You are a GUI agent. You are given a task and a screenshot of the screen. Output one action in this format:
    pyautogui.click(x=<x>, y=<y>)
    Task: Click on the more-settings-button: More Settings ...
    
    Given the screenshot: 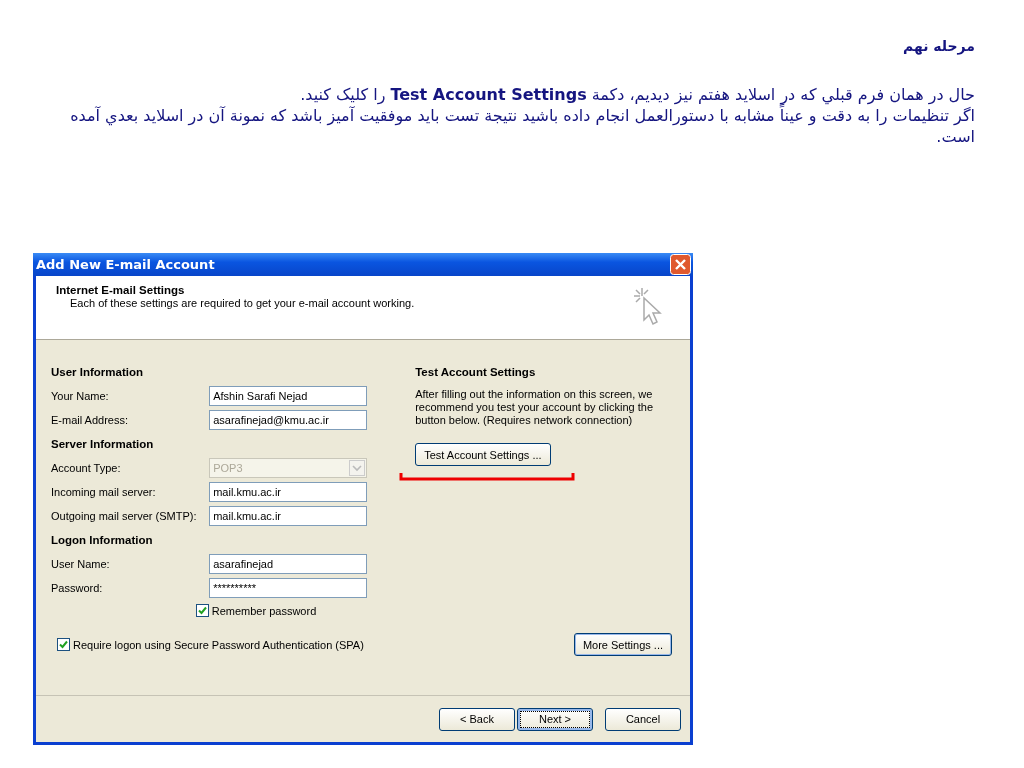 What is the action you would take?
    pyautogui.click(x=622, y=644)
    